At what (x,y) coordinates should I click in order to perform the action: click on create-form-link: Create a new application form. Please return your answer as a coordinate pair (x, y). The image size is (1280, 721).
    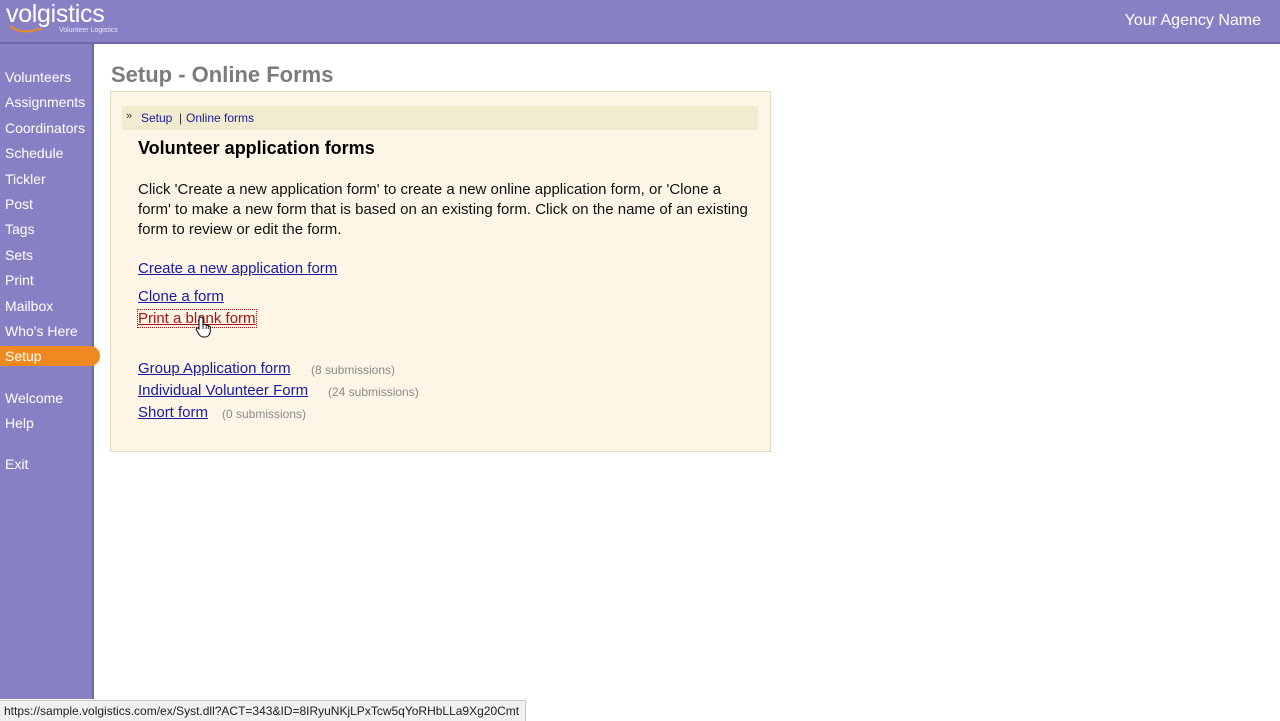
    Looking at the image, I should click on (237, 268).